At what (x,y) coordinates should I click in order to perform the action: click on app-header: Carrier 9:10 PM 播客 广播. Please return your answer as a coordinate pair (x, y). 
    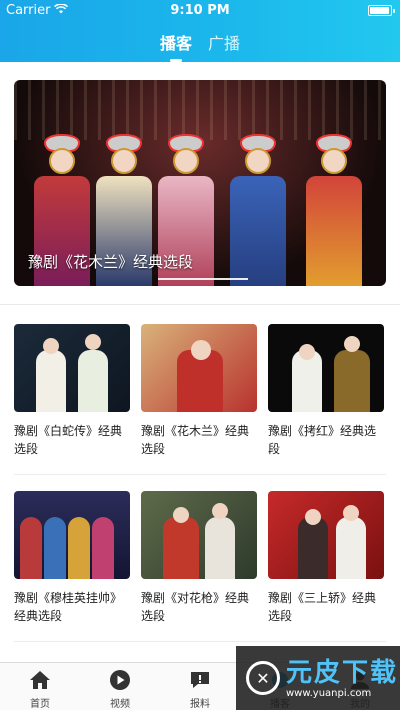
    Looking at the image, I should click on (200, 31).